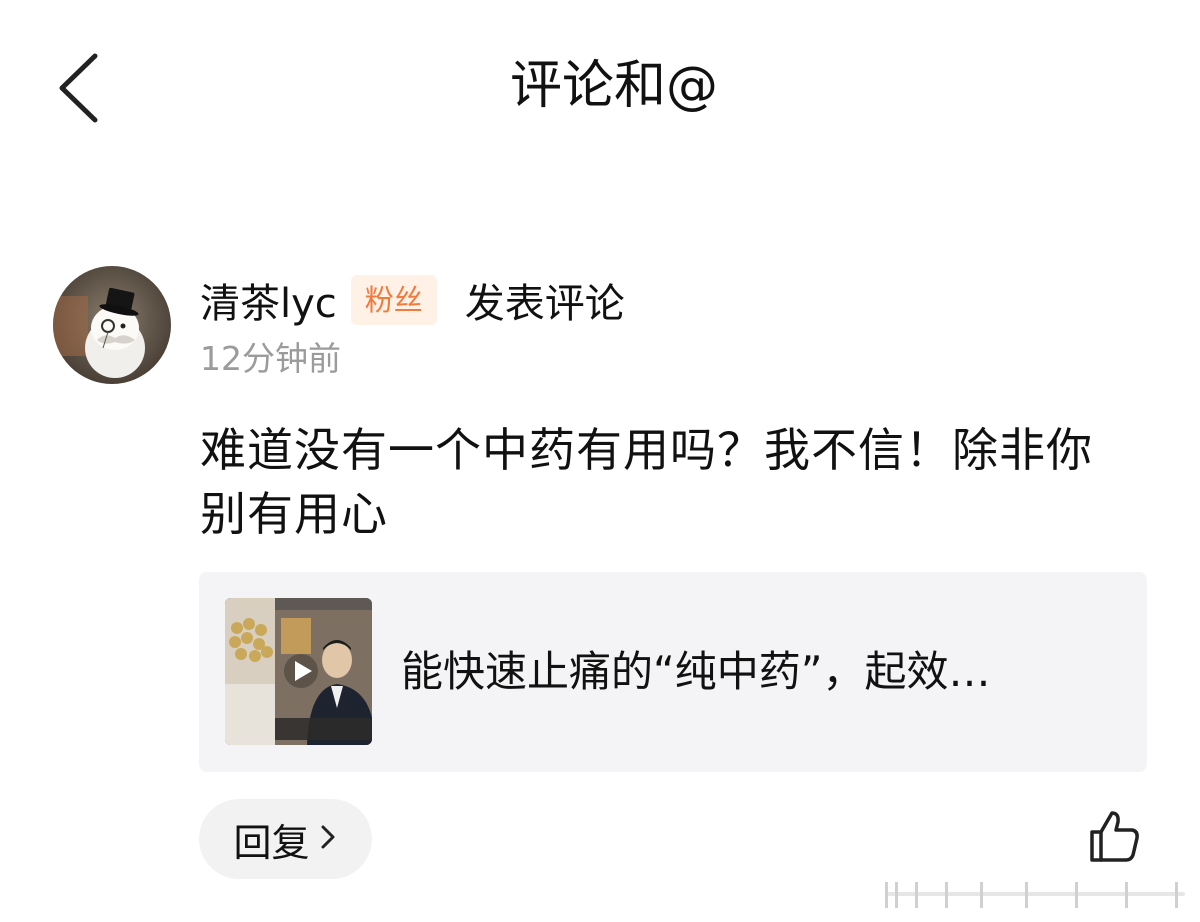 The width and height of the screenshot is (1200, 922). I want to click on like-button, so click(1114, 836).